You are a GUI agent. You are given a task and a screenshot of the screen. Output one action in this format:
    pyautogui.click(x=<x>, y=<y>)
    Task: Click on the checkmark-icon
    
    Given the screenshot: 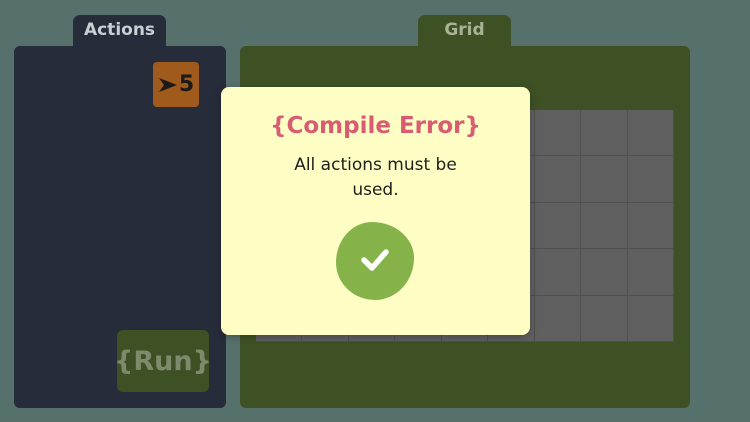 What is the action you would take?
    pyautogui.click(x=375, y=261)
    